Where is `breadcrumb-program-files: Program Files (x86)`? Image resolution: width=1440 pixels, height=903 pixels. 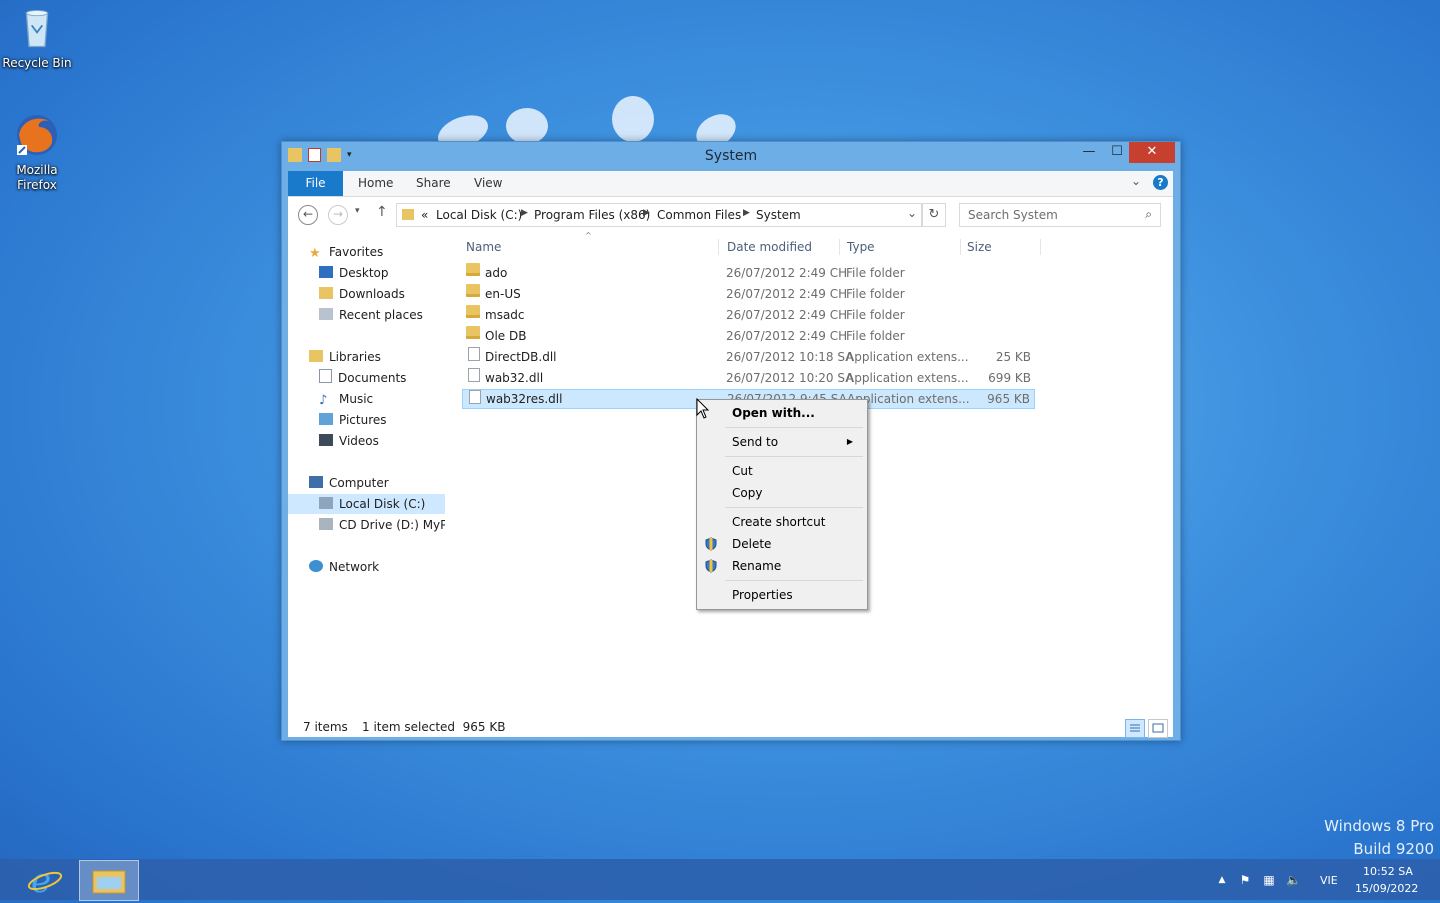
breadcrumb-program-files: Program Files (x86) is located at coordinates (592, 215).